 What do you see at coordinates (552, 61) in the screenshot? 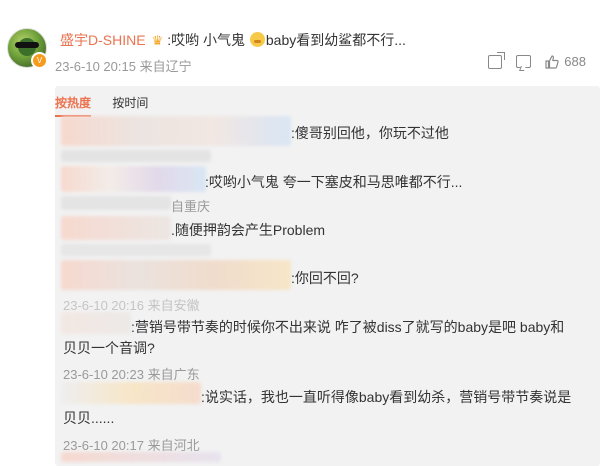
I see `thumbs-up-icon` at bounding box center [552, 61].